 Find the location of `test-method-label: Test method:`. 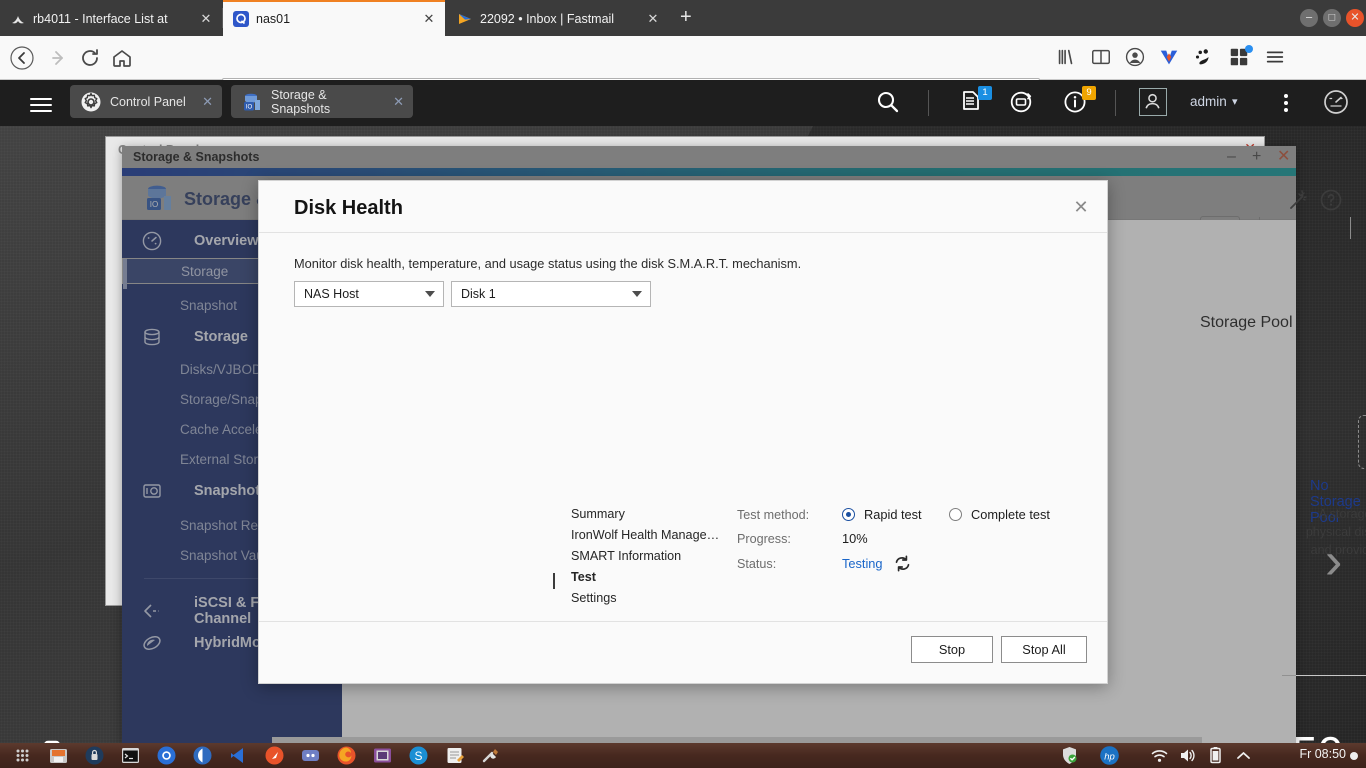

test-method-label: Test method: is located at coordinates (773, 515).